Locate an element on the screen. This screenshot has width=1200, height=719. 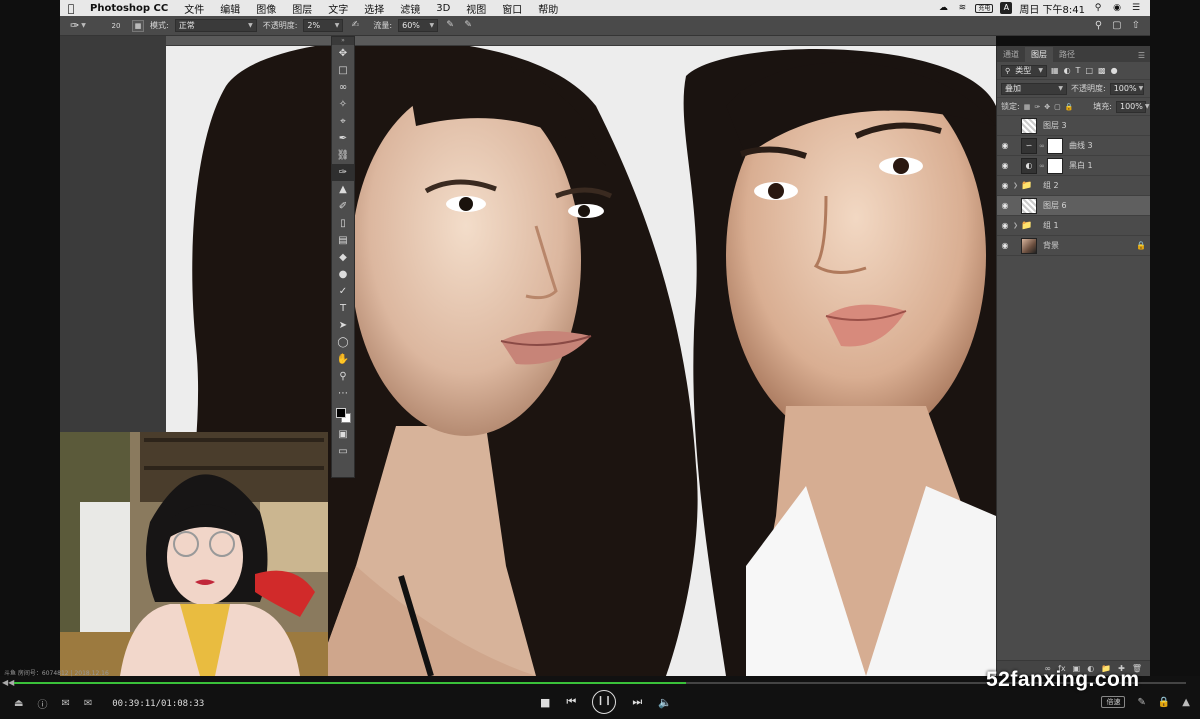
wifi-icon: ≋ is located at coordinates (962, 8).